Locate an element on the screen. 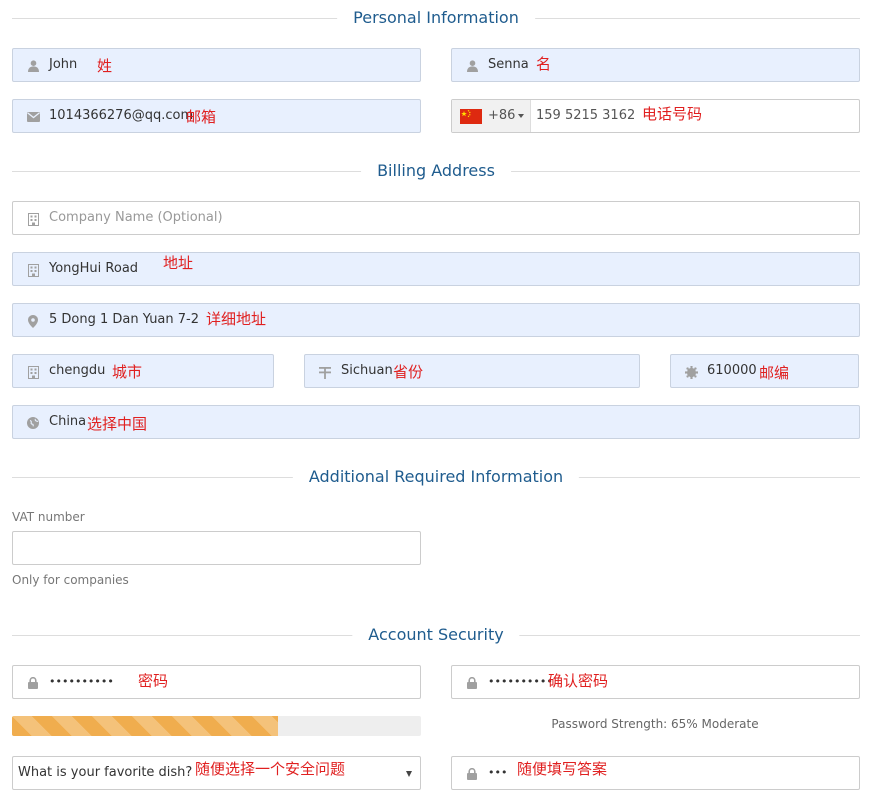  vat-number-input is located at coordinates (216, 548).